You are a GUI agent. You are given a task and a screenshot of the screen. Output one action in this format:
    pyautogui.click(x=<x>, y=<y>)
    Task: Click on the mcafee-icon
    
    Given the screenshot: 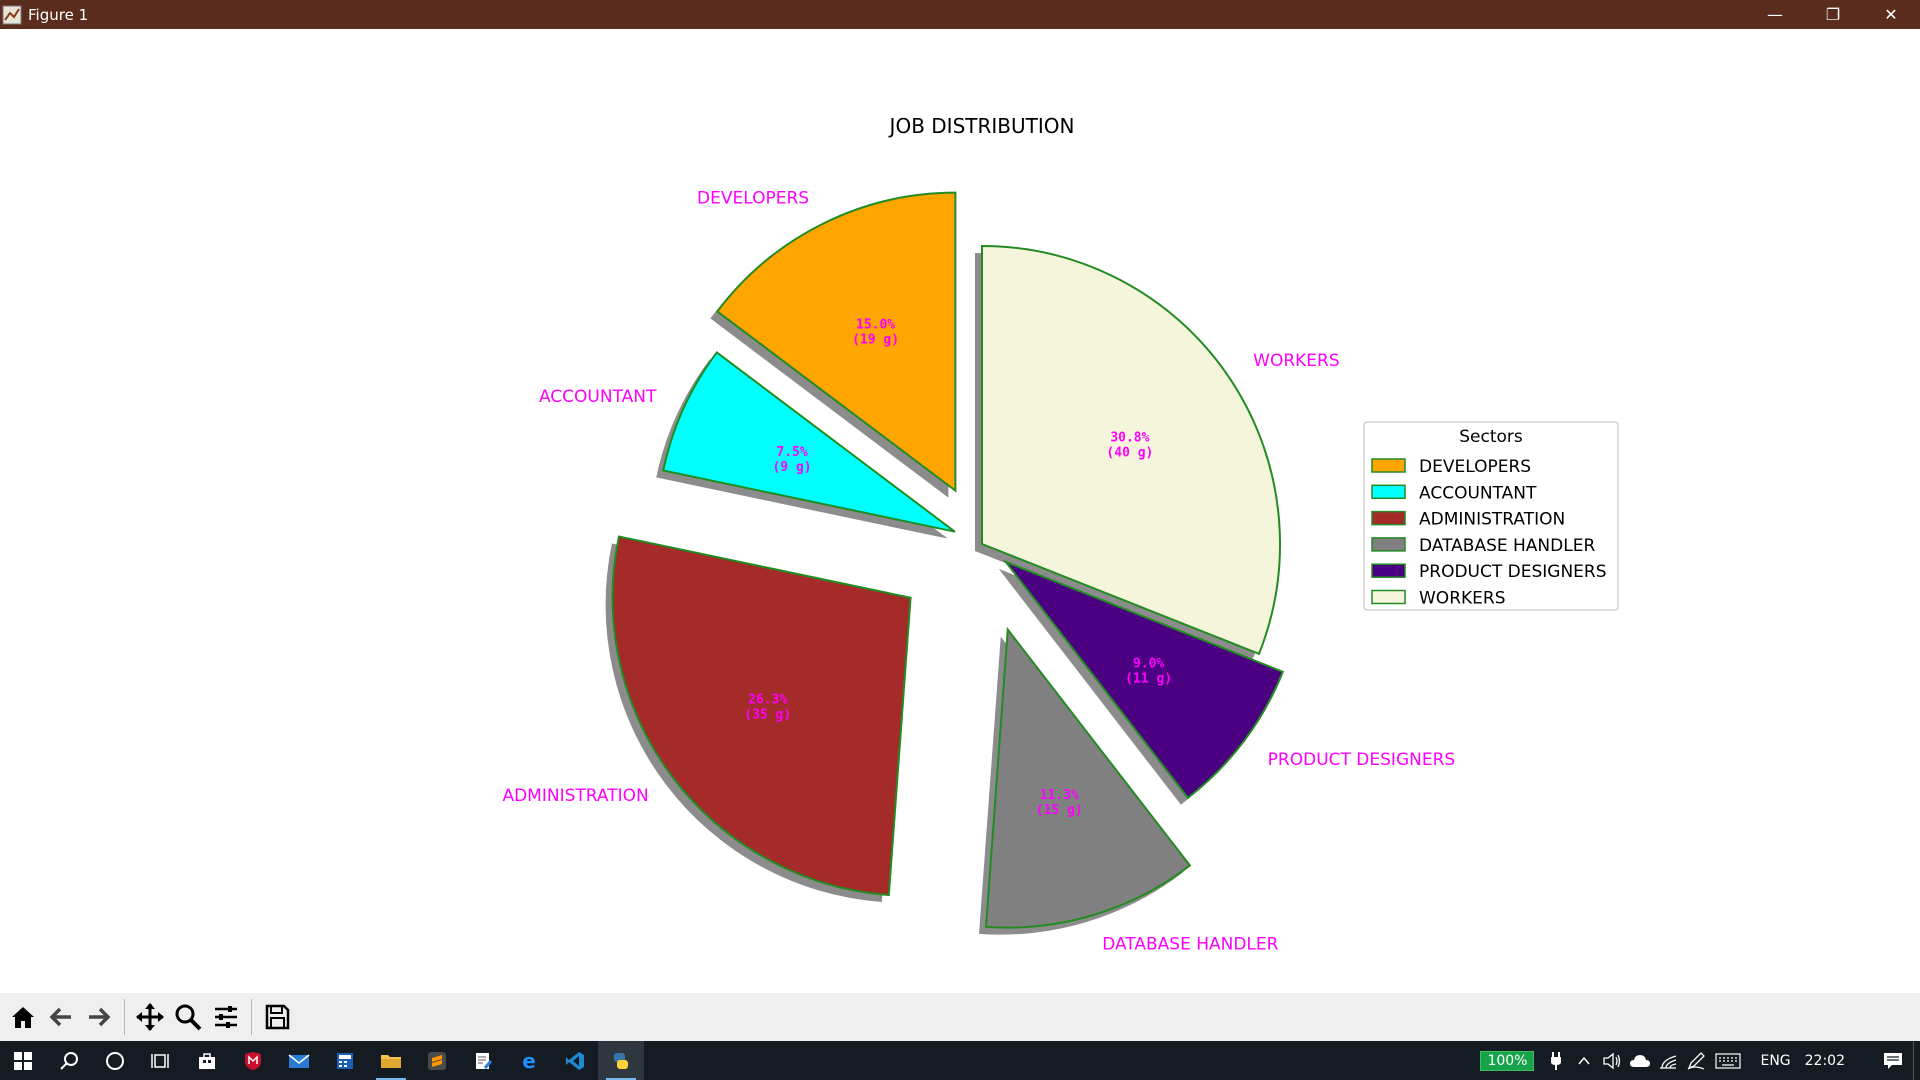 What is the action you would take?
    pyautogui.click(x=253, y=1060)
    